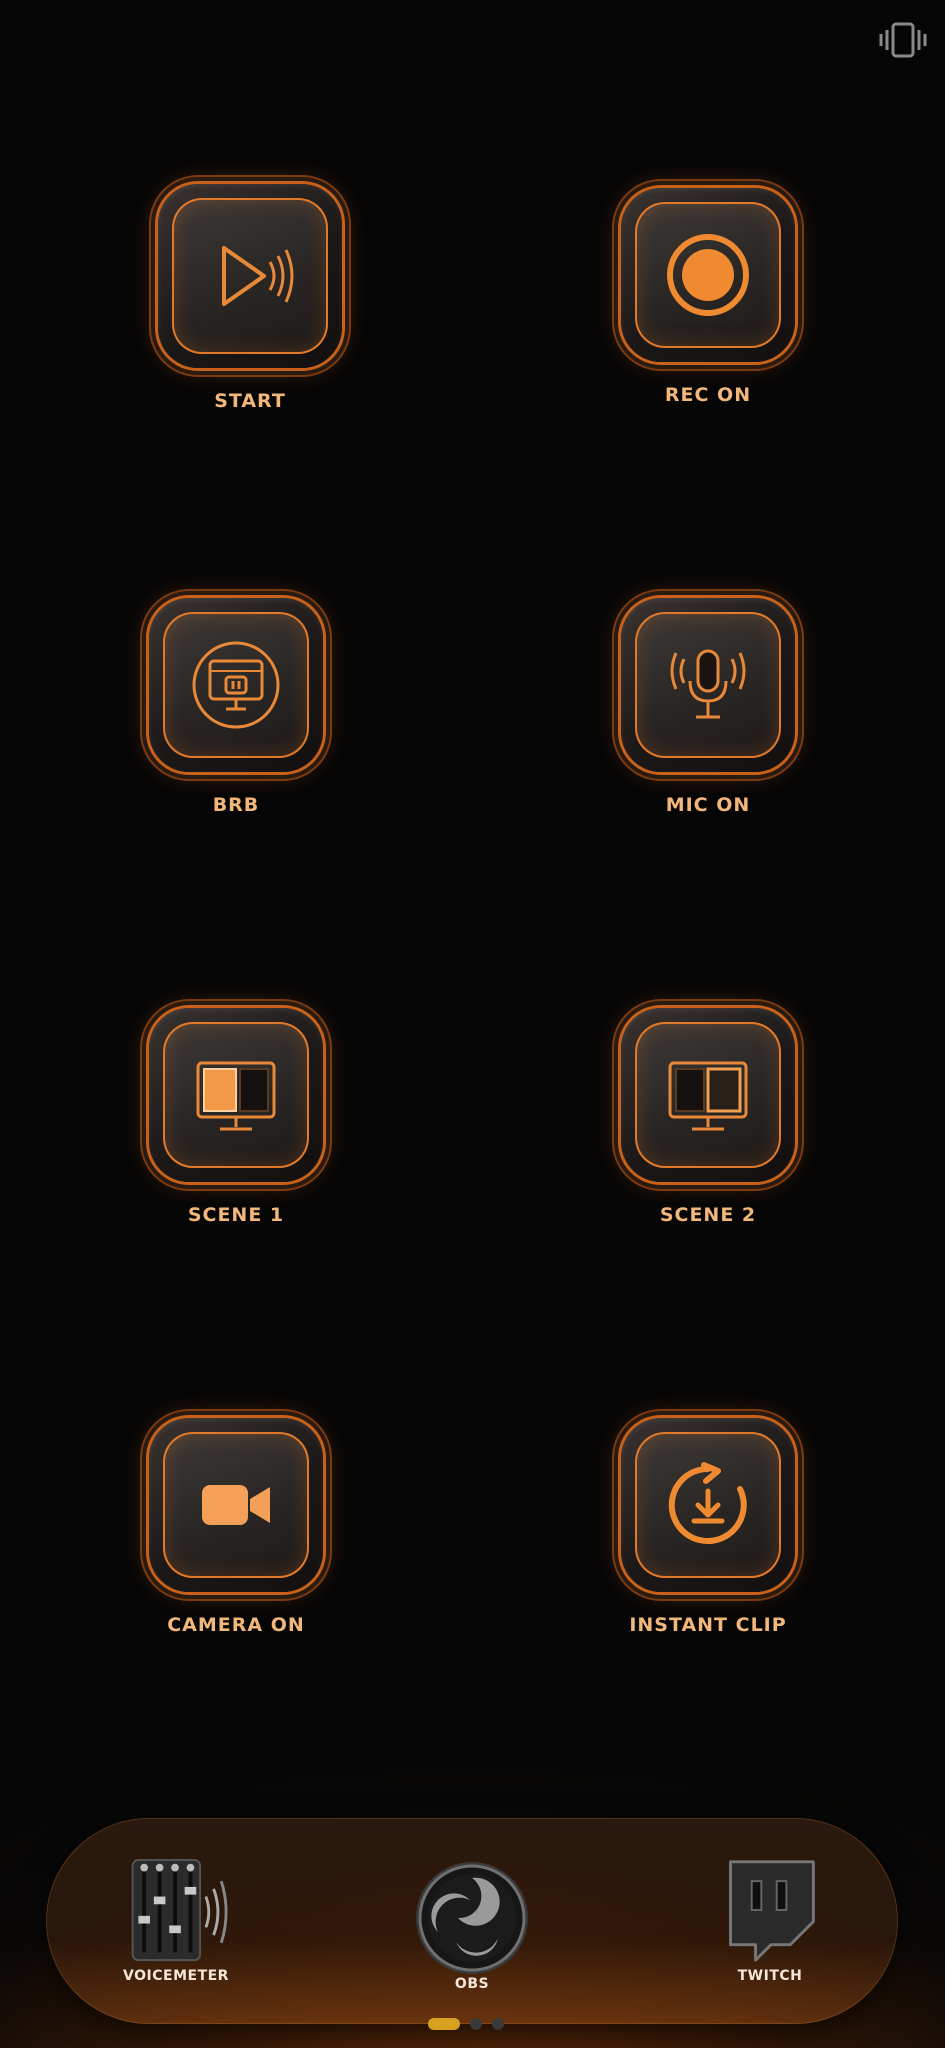 The height and width of the screenshot is (2048, 945). Describe the element at coordinates (466, 2024) in the screenshot. I see `page-indicator` at that location.